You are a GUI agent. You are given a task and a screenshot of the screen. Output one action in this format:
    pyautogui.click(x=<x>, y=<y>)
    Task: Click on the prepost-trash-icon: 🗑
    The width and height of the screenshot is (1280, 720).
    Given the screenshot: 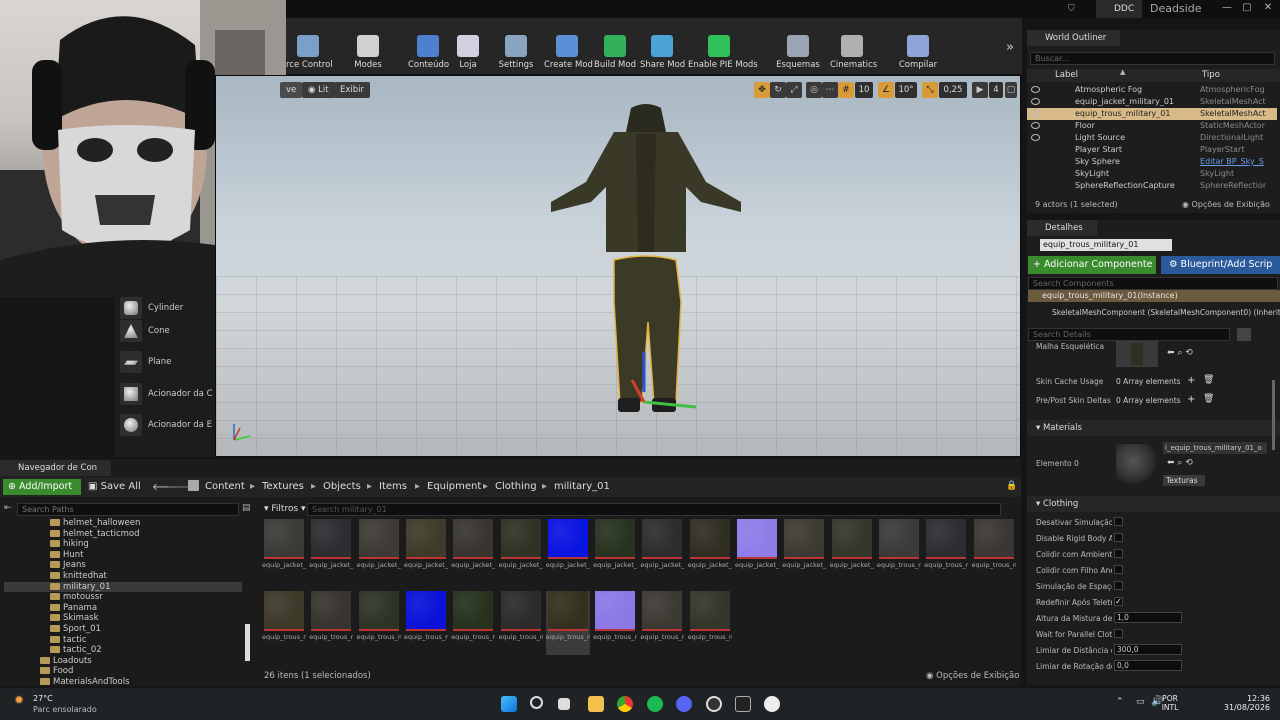 What is the action you would take?
    pyautogui.click(x=1208, y=399)
    